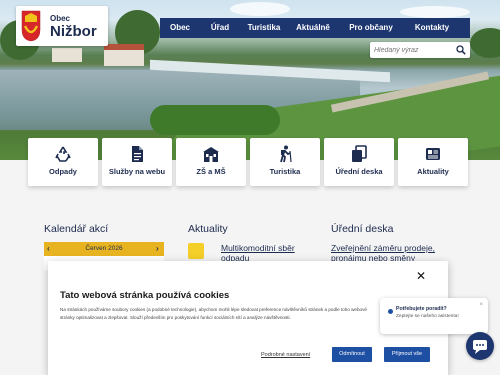  What do you see at coordinates (485, 43) in the screenshot?
I see `tree` at bounding box center [485, 43].